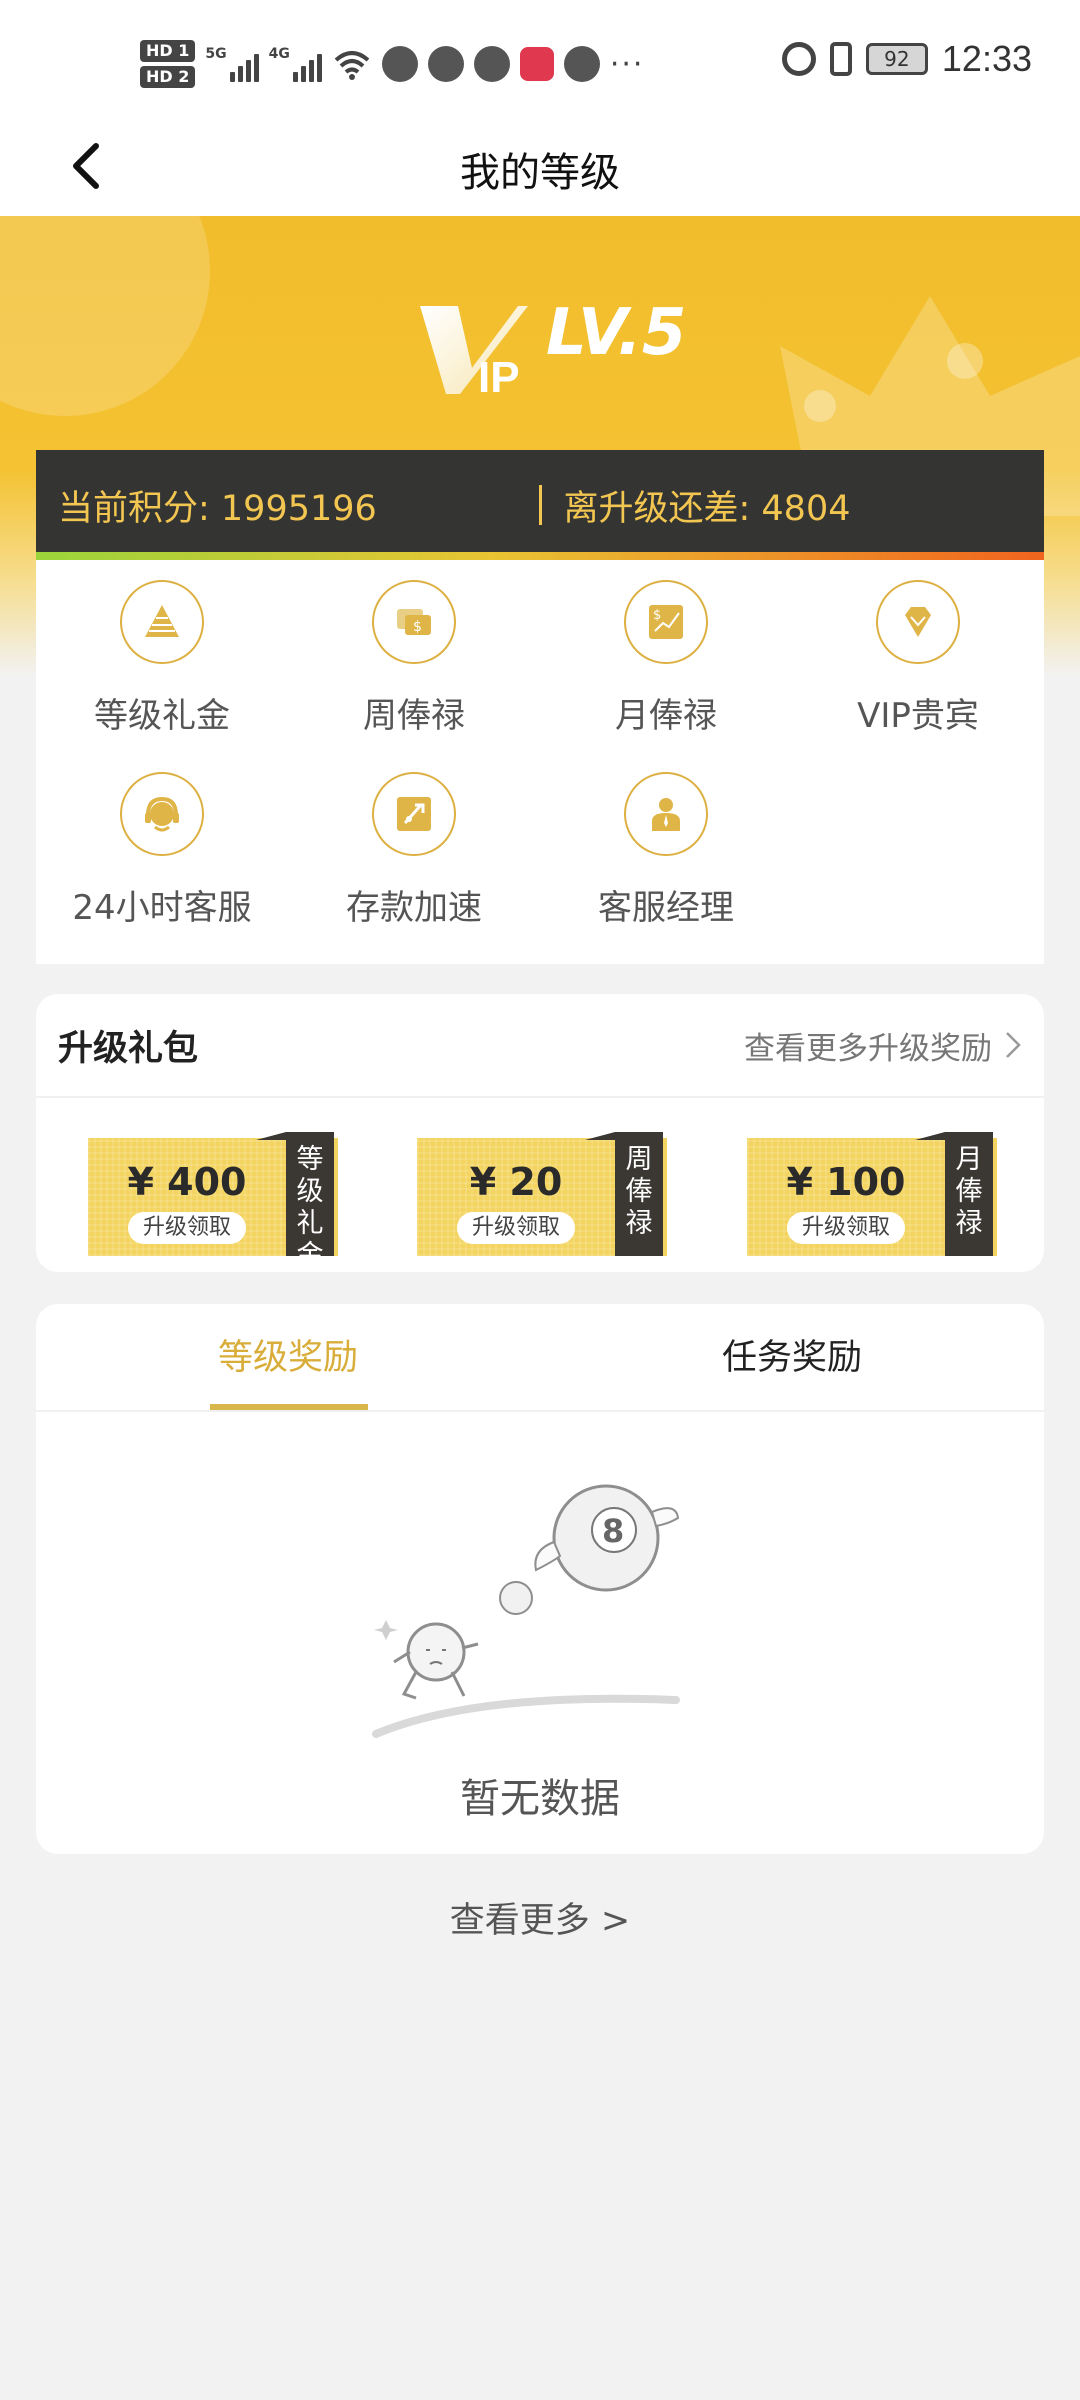 Image resolution: width=1080 pixels, height=2400 pixels. I want to click on tab-level-rewards: 等级奖励, so click(288, 1357).